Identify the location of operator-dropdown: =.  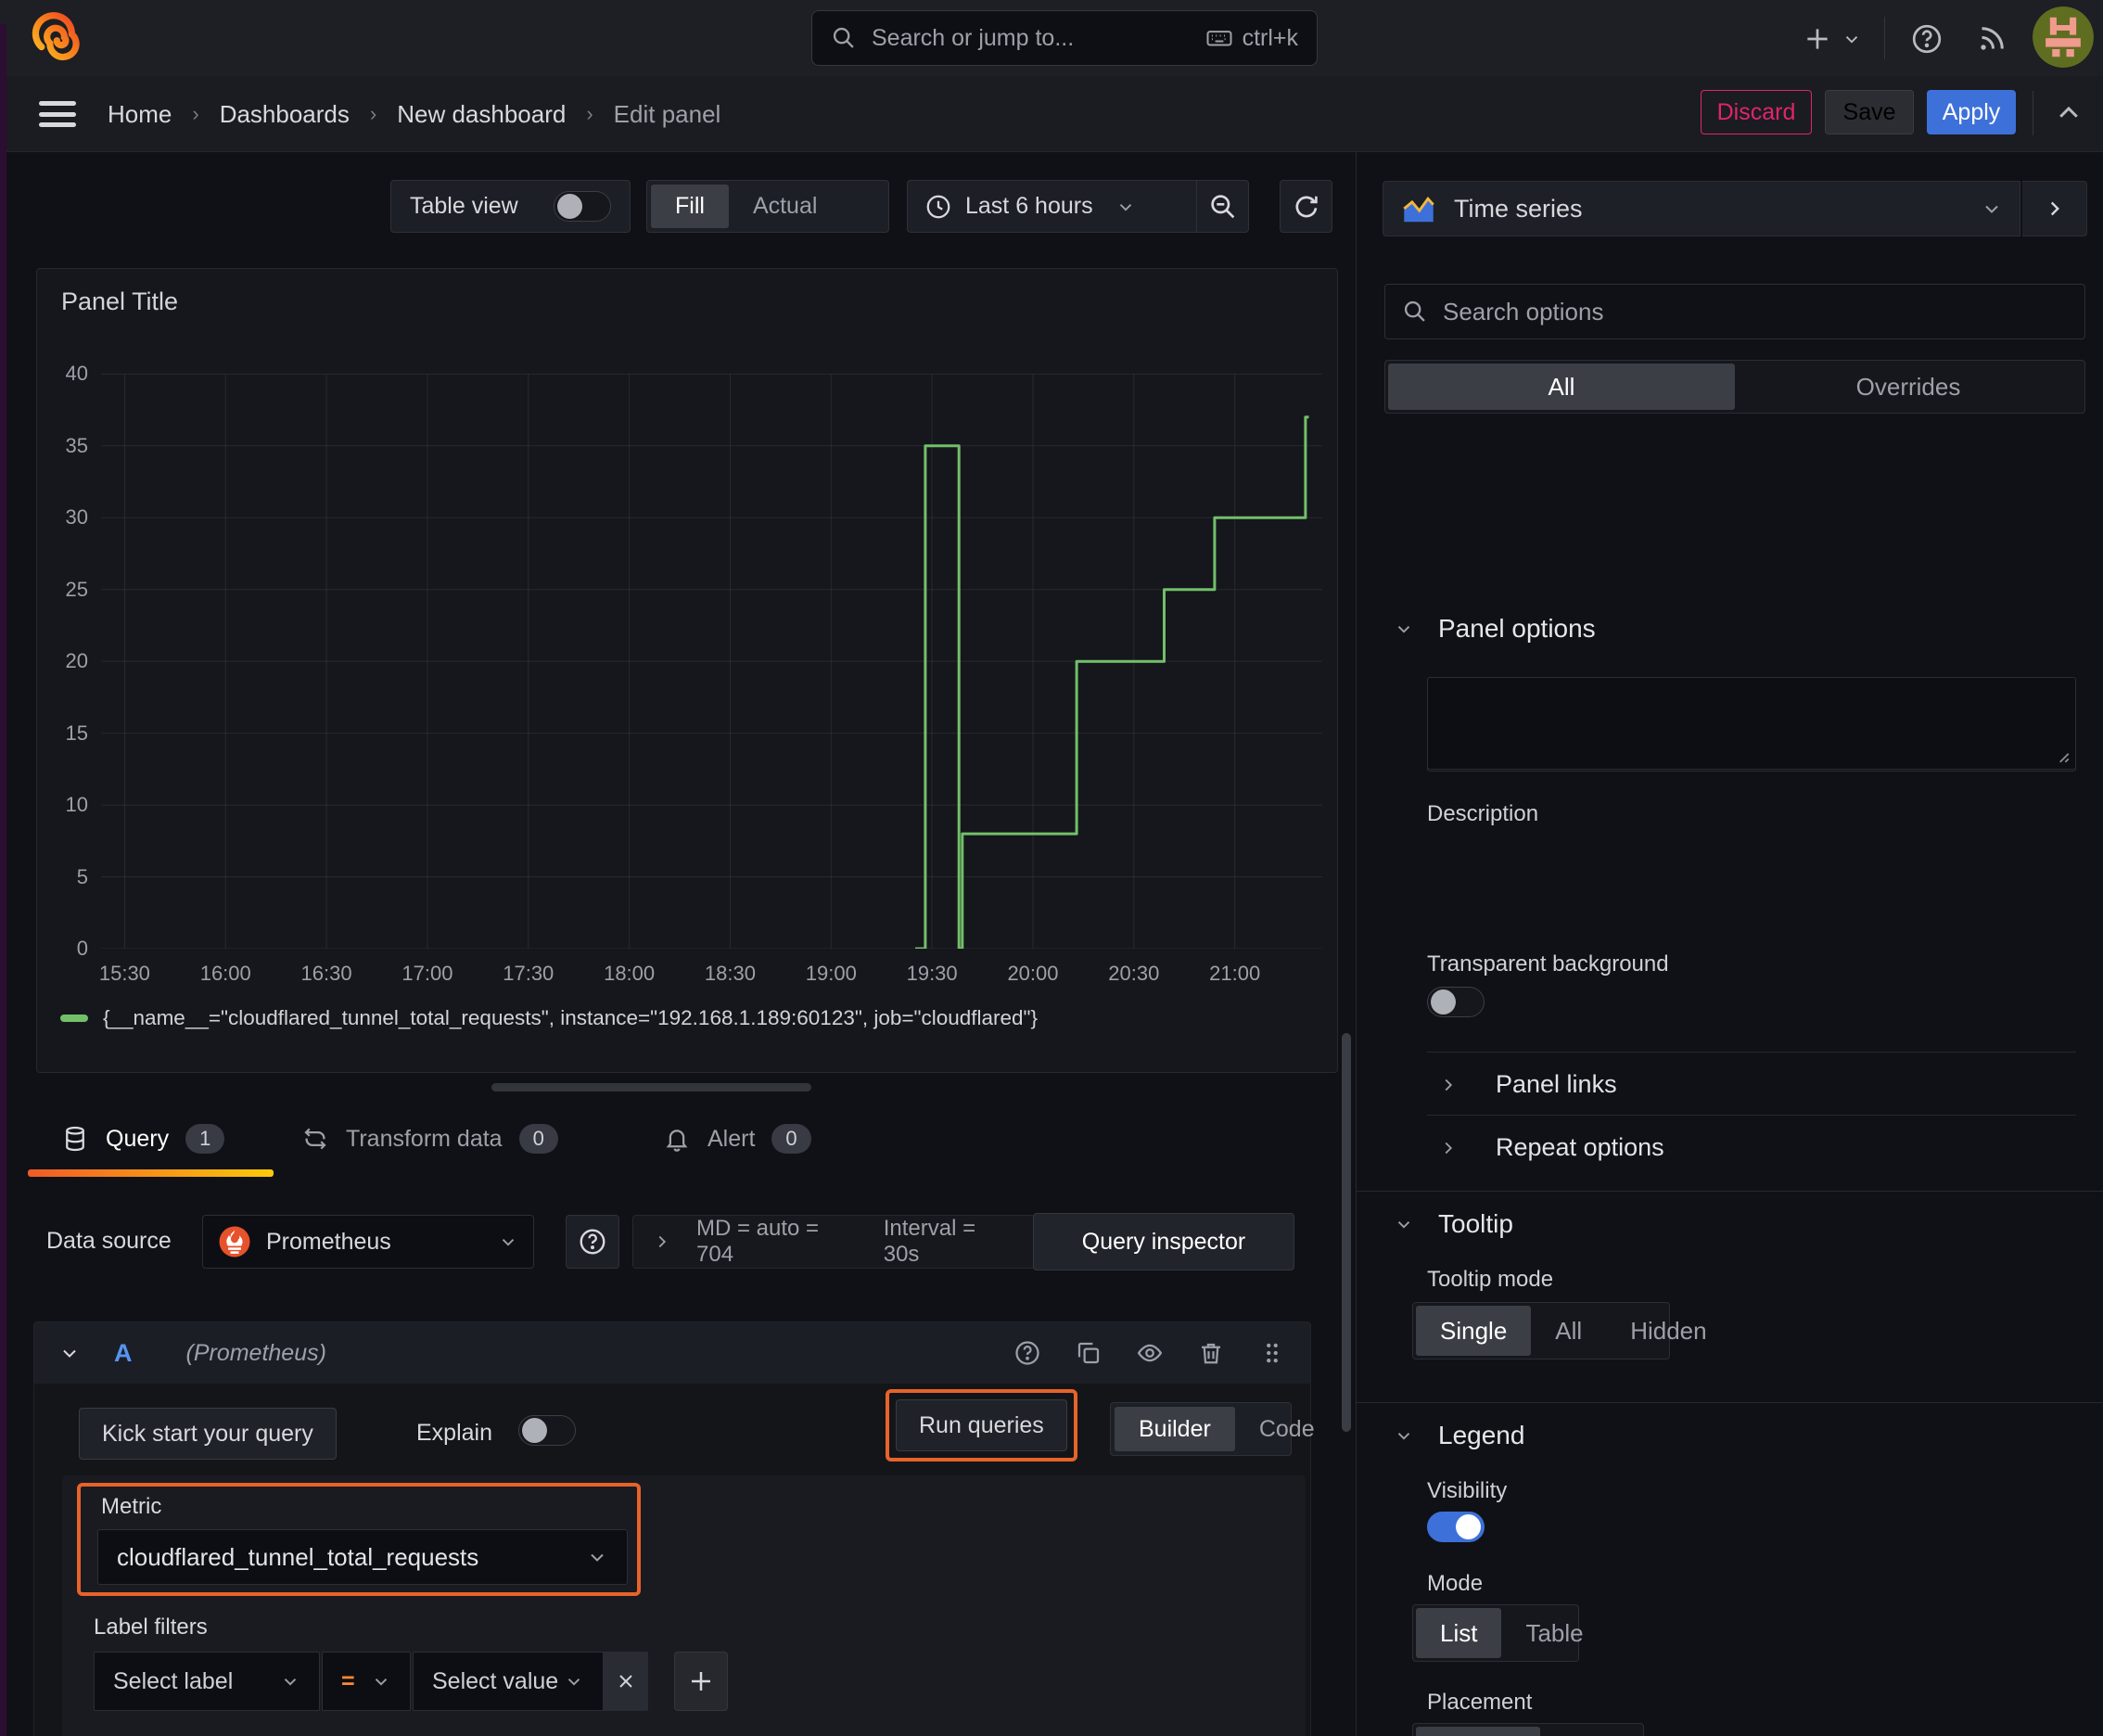
(366, 1681).